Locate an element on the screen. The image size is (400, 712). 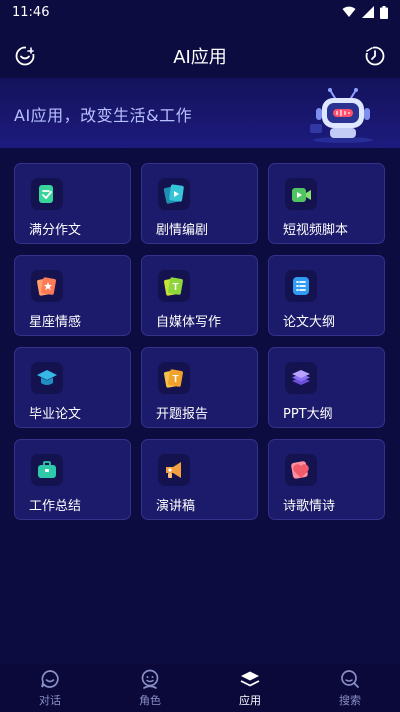
text-cards-icon: T is located at coordinates (174, 286).